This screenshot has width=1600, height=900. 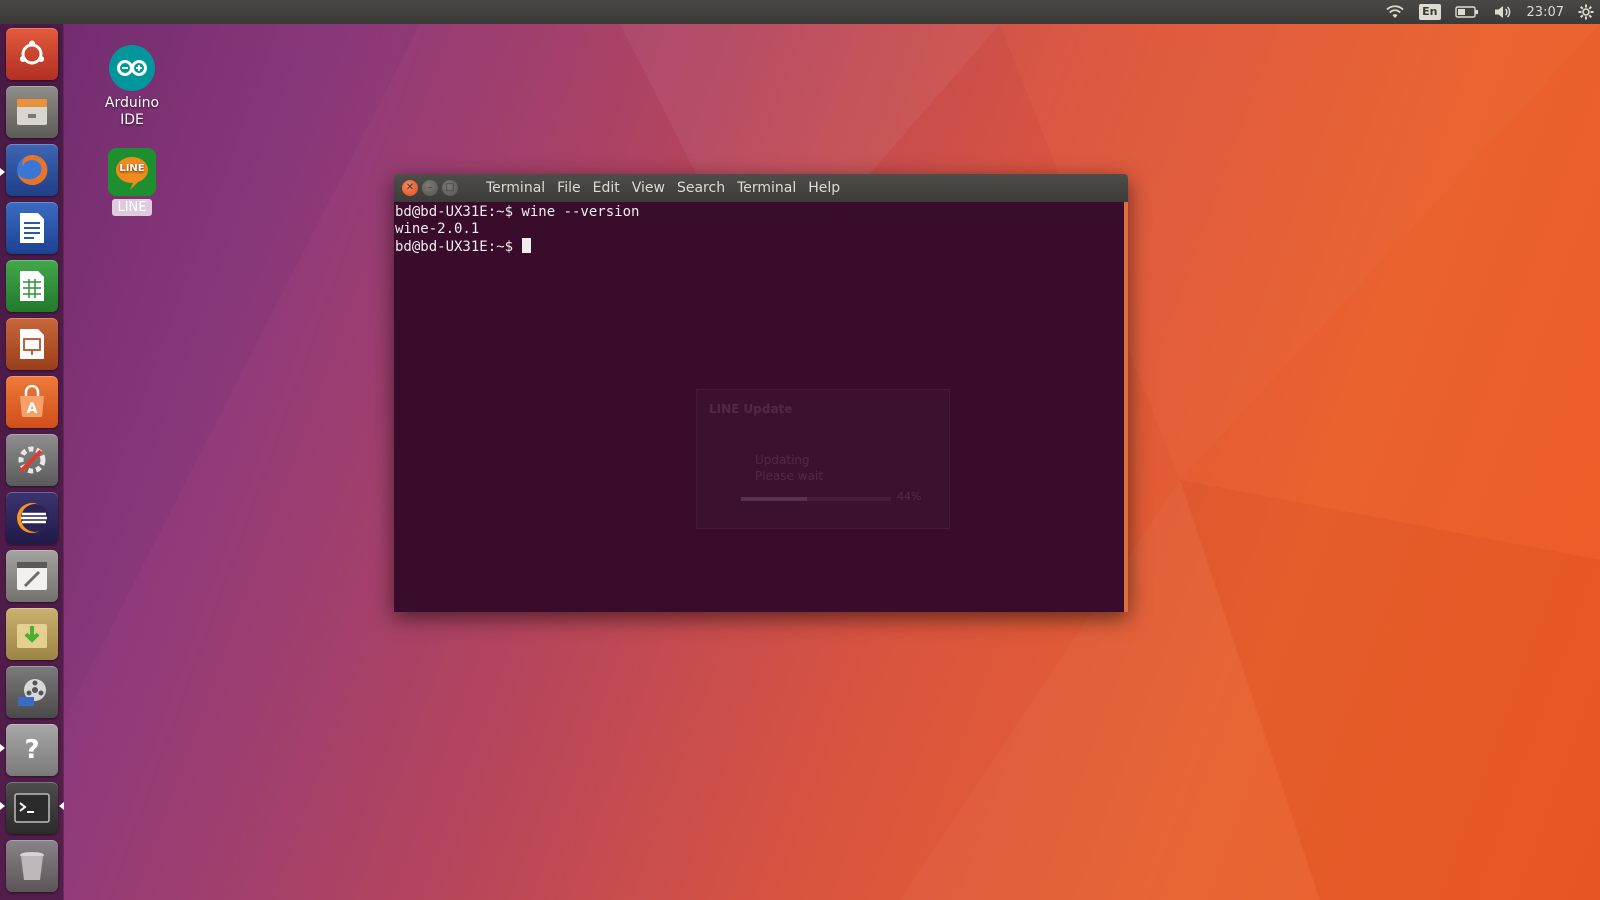 What do you see at coordinates (759, 246) in the screenshot?
I see `terminal-prompt-line: bd@bd-UX31E:~$` at bounding box center [759, 246].